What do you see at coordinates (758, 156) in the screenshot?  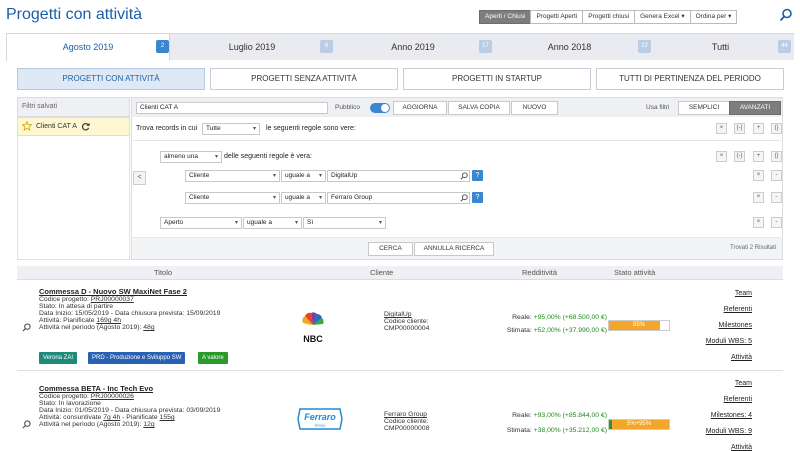 I see `subgroup-add-rule-button: +` at bounding box center [758, 156].